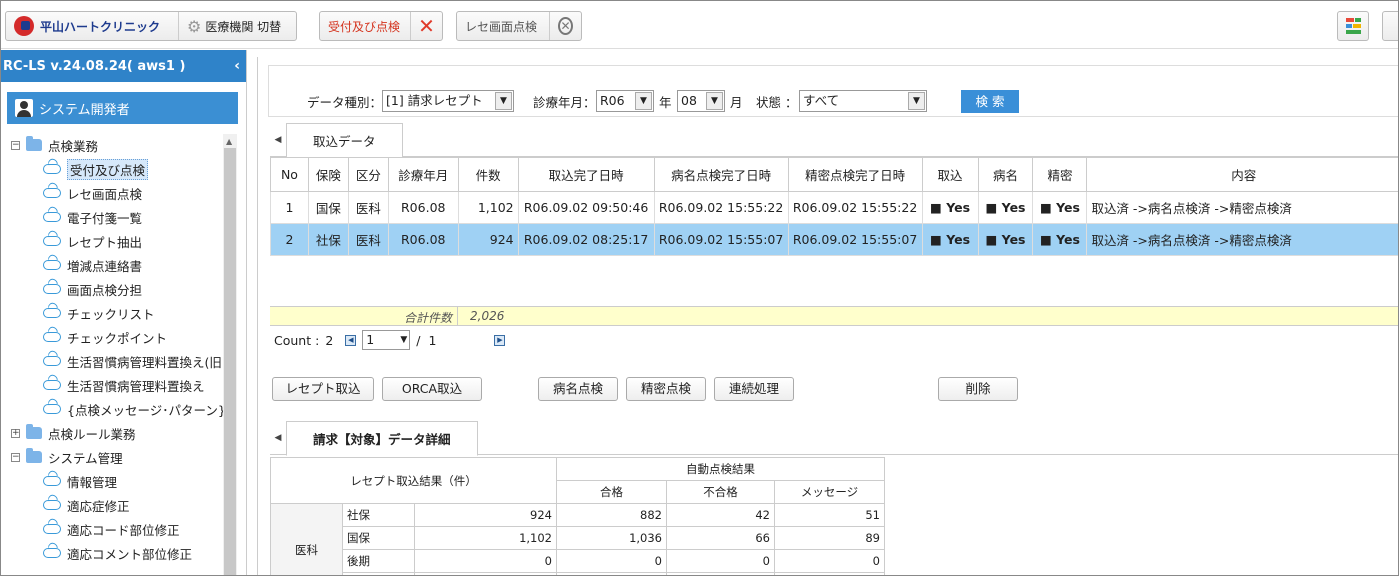 The height and width of the screenshot is (576, 1399). Describe the element at coordinates (344, 140) in the screenshot. I see `tab-import-data: 取込データ` at that location.